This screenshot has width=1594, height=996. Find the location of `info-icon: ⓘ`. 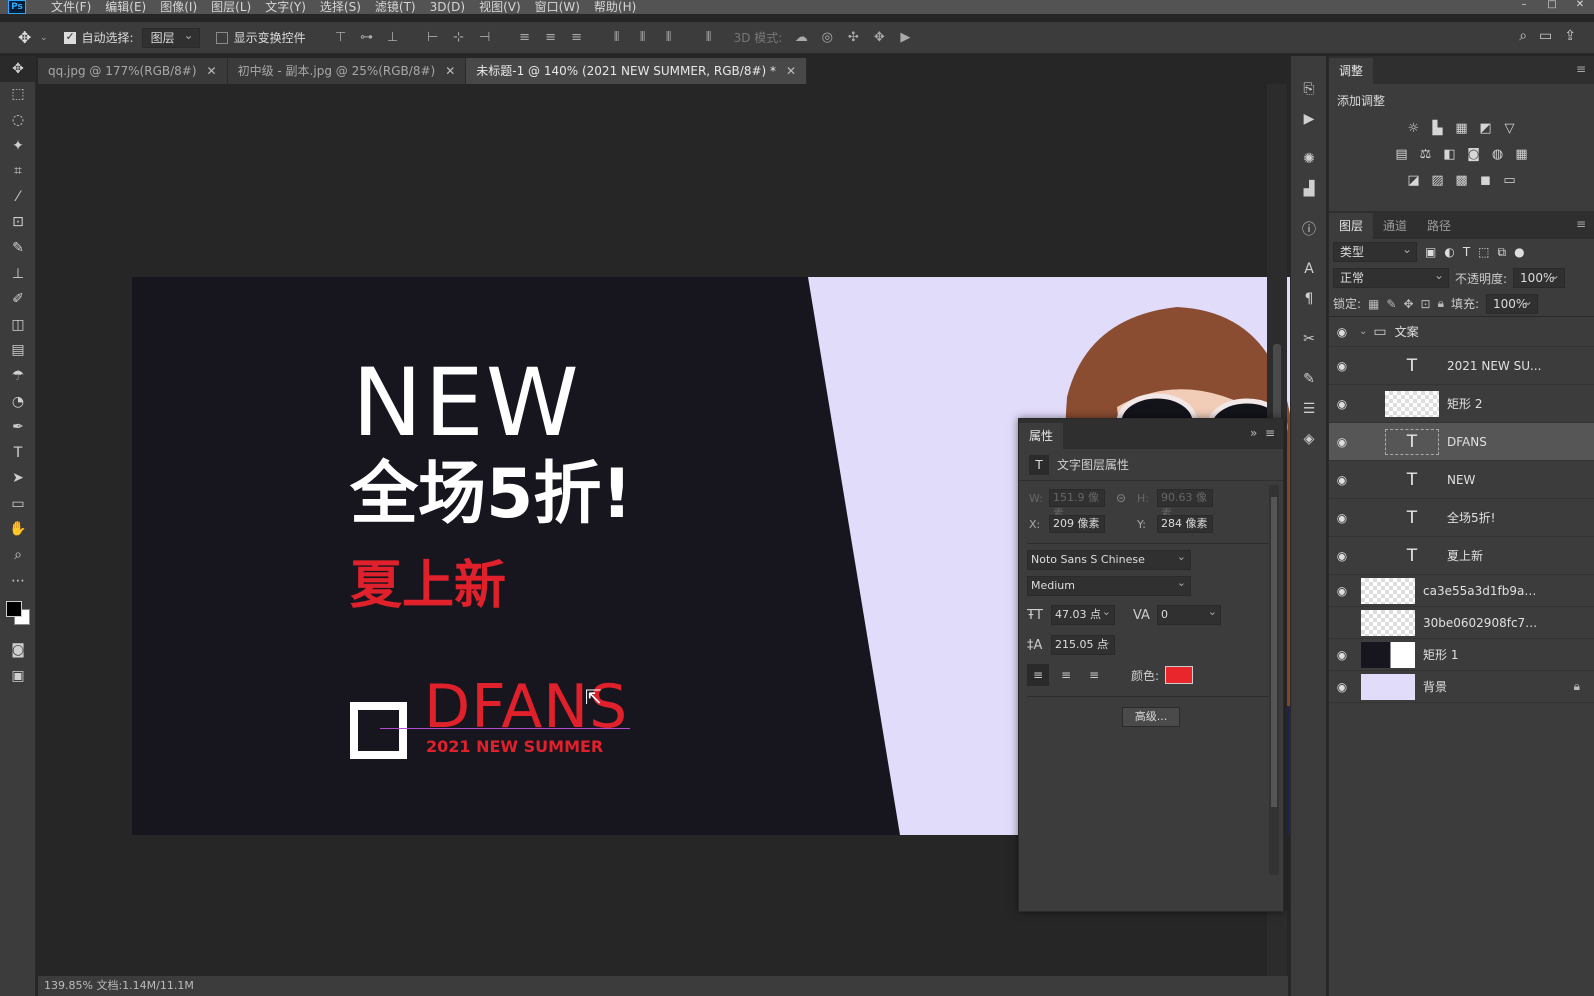

info-icon: ⓘ is located at coordinates (1309, 229).